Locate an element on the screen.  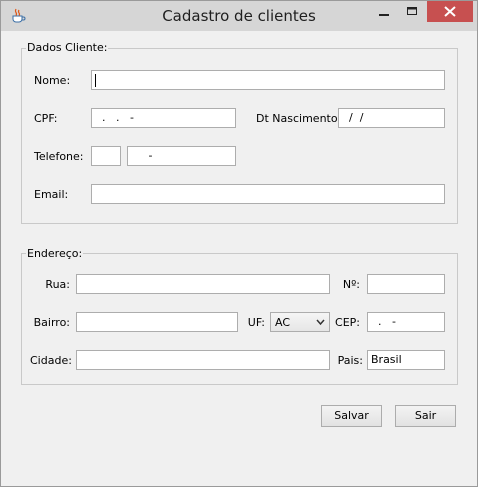
bairro-label: Bairro: is located at coordinates (51, 322).